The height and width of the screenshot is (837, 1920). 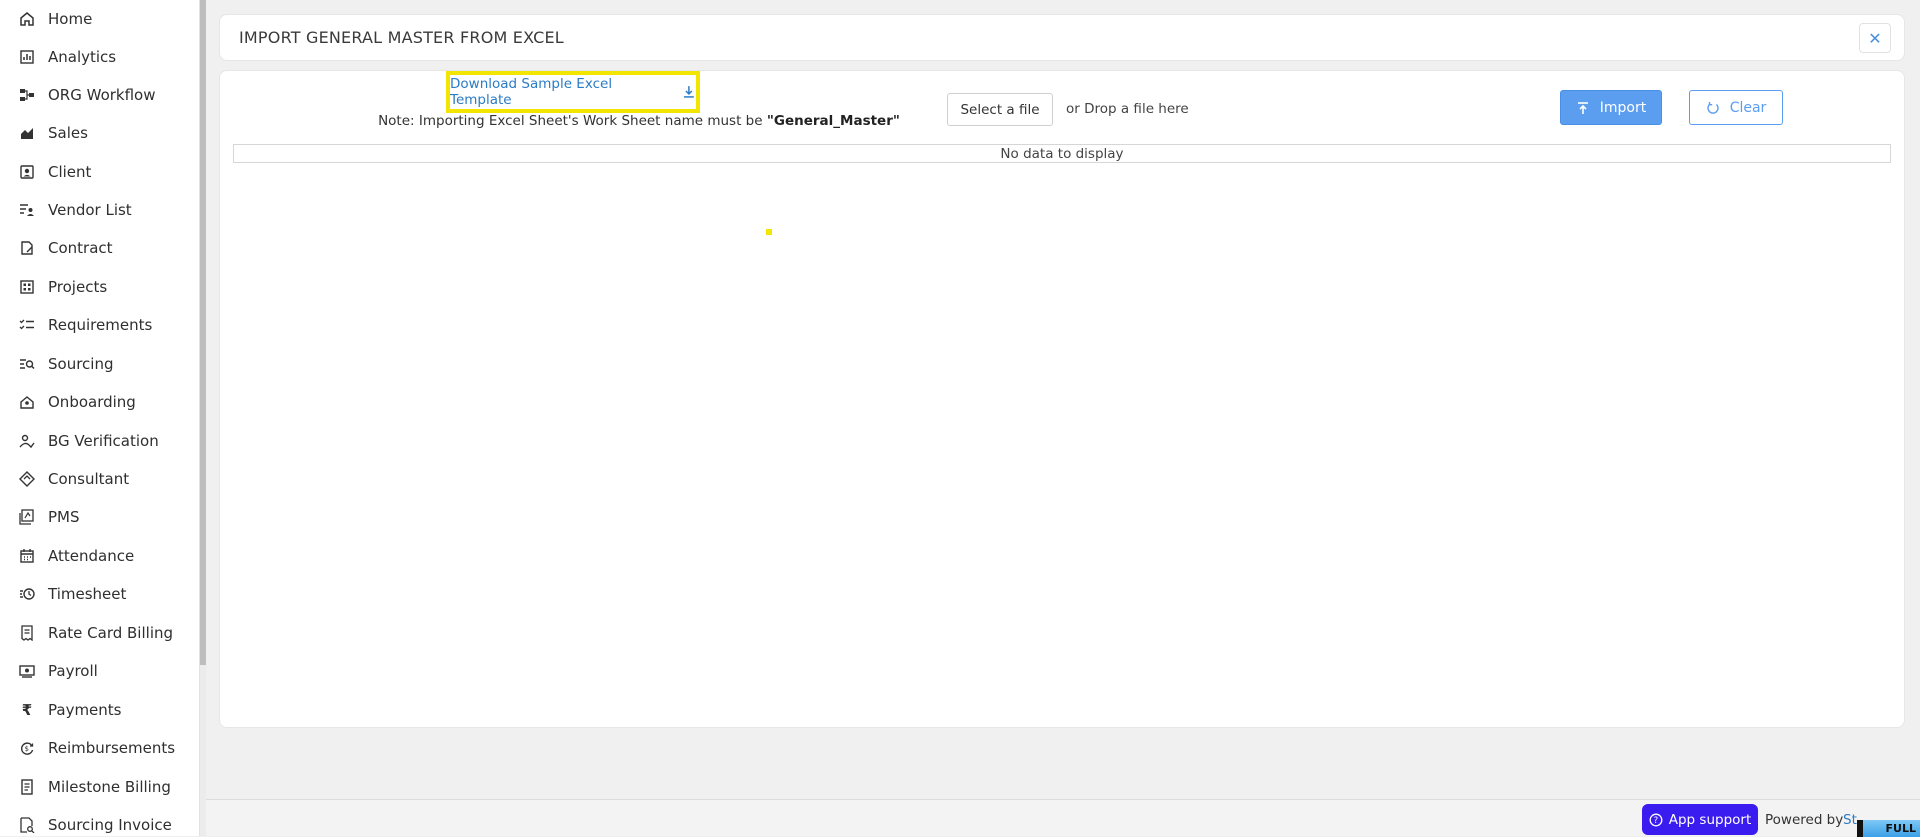 What do you see at coordinates (1710, 819) in the screenshot?
I see `app-support-label: App support` at bounding box center [1710, 819].